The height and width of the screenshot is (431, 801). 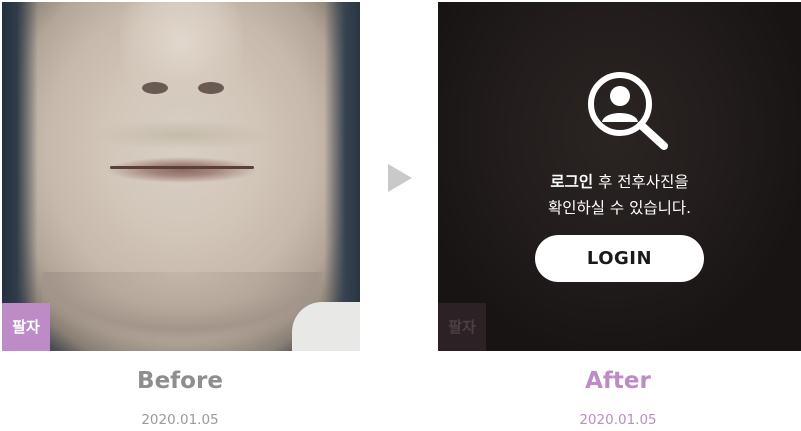 I want to click on lip-line, so click(x=182, y=167).